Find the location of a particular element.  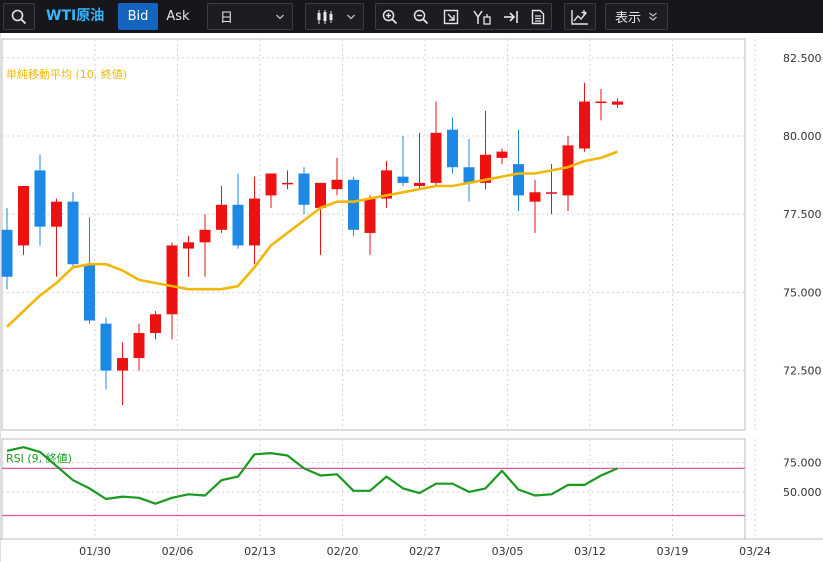

fit-screen-icon is located at coordinates (451, 17).